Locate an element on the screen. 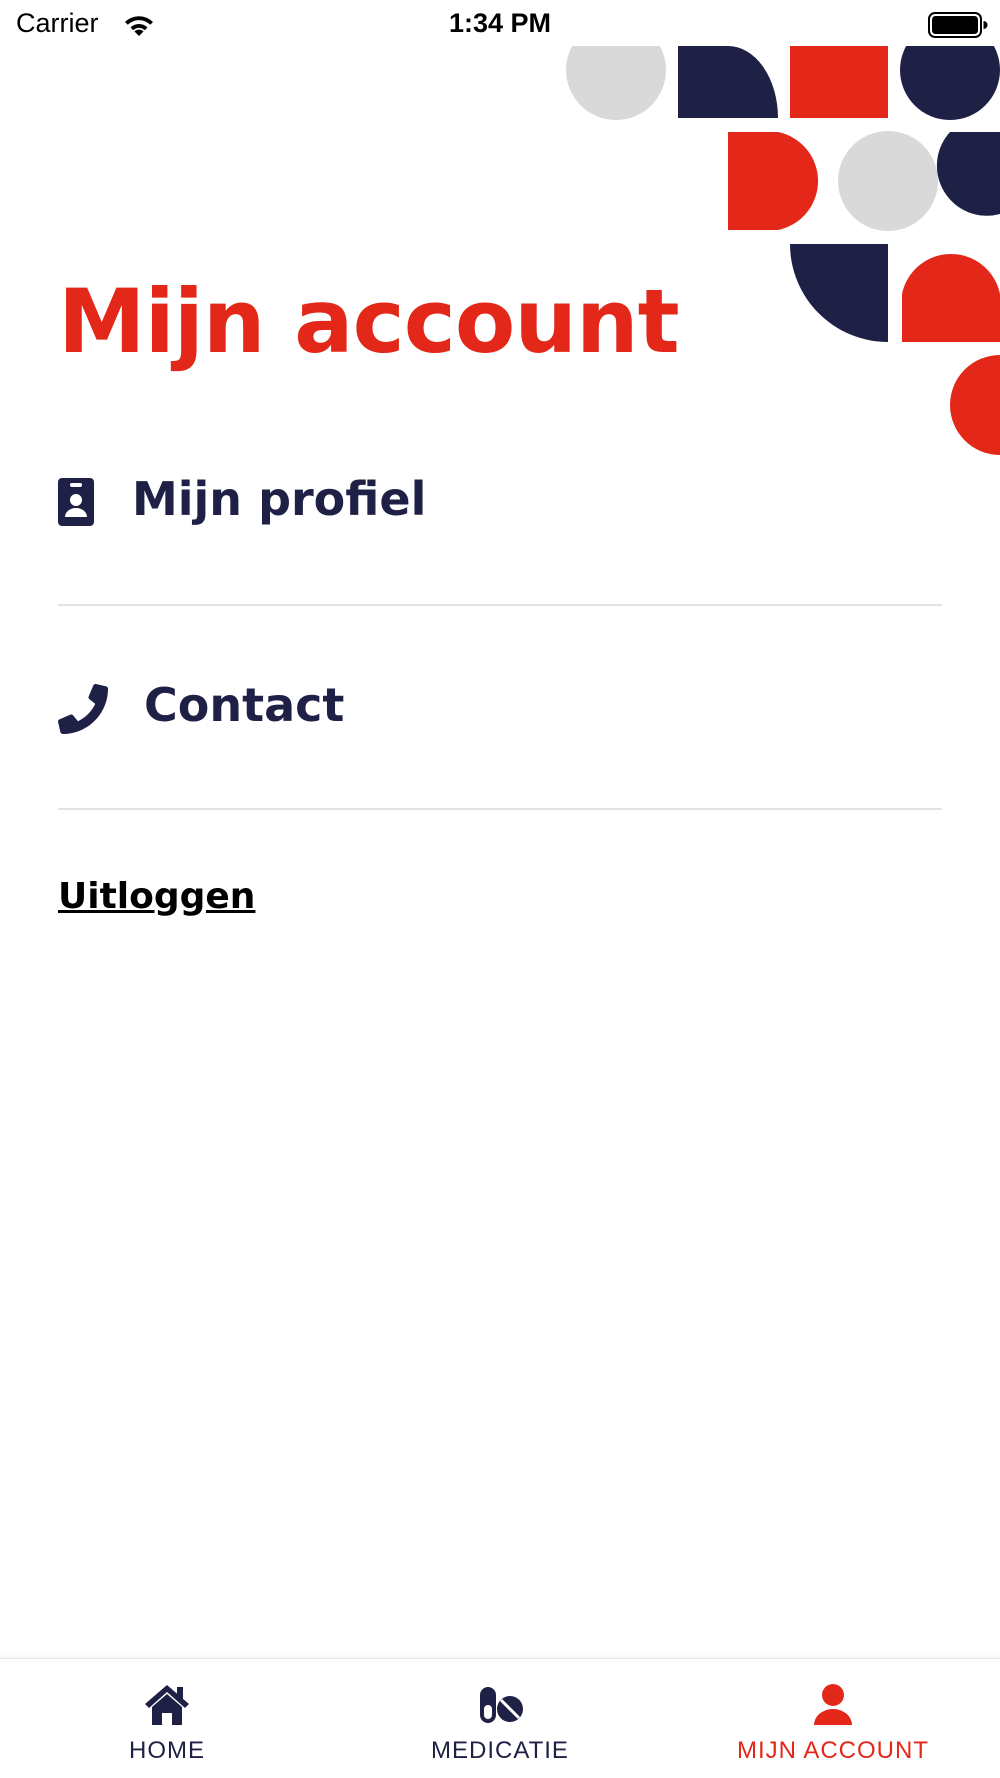 This screenshot has height=1778, width=1000. status-bar: Carrier 1:34 PM is located at coordinates (500, 25).